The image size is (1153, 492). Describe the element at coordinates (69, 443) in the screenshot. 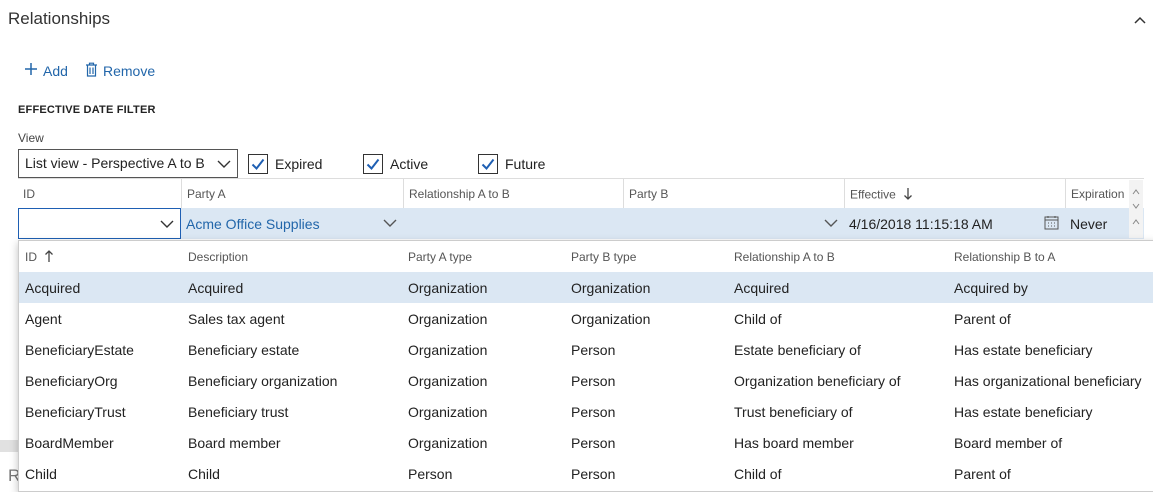

I see `lookup-cell-id: BoardMember` at that location.